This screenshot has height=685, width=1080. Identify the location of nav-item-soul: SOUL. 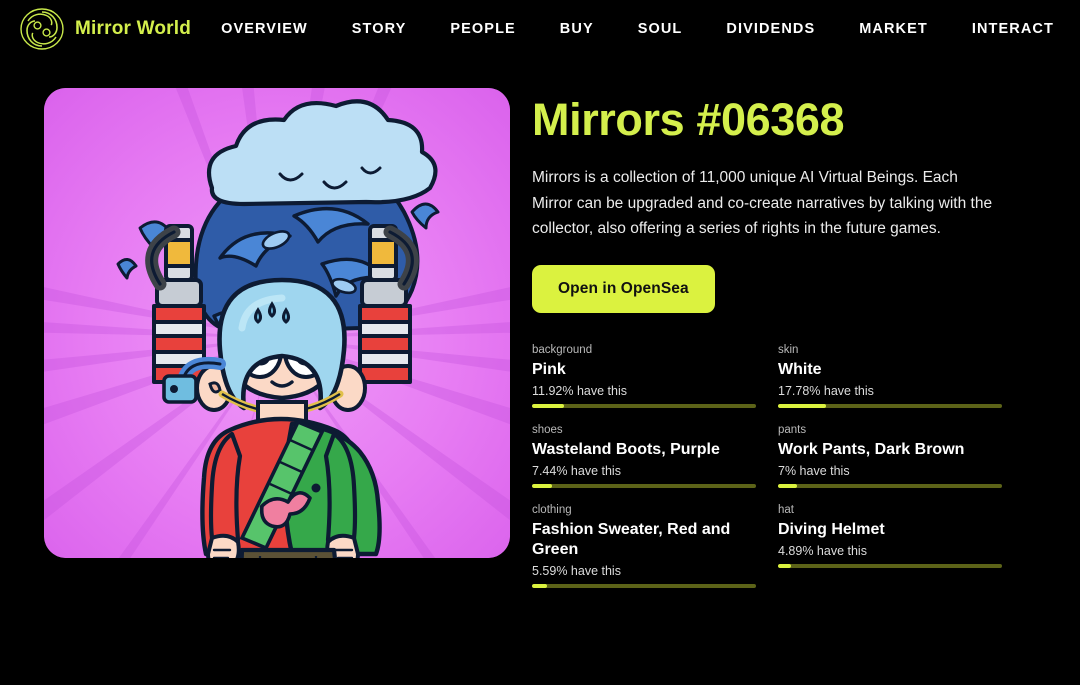
(660, 29).